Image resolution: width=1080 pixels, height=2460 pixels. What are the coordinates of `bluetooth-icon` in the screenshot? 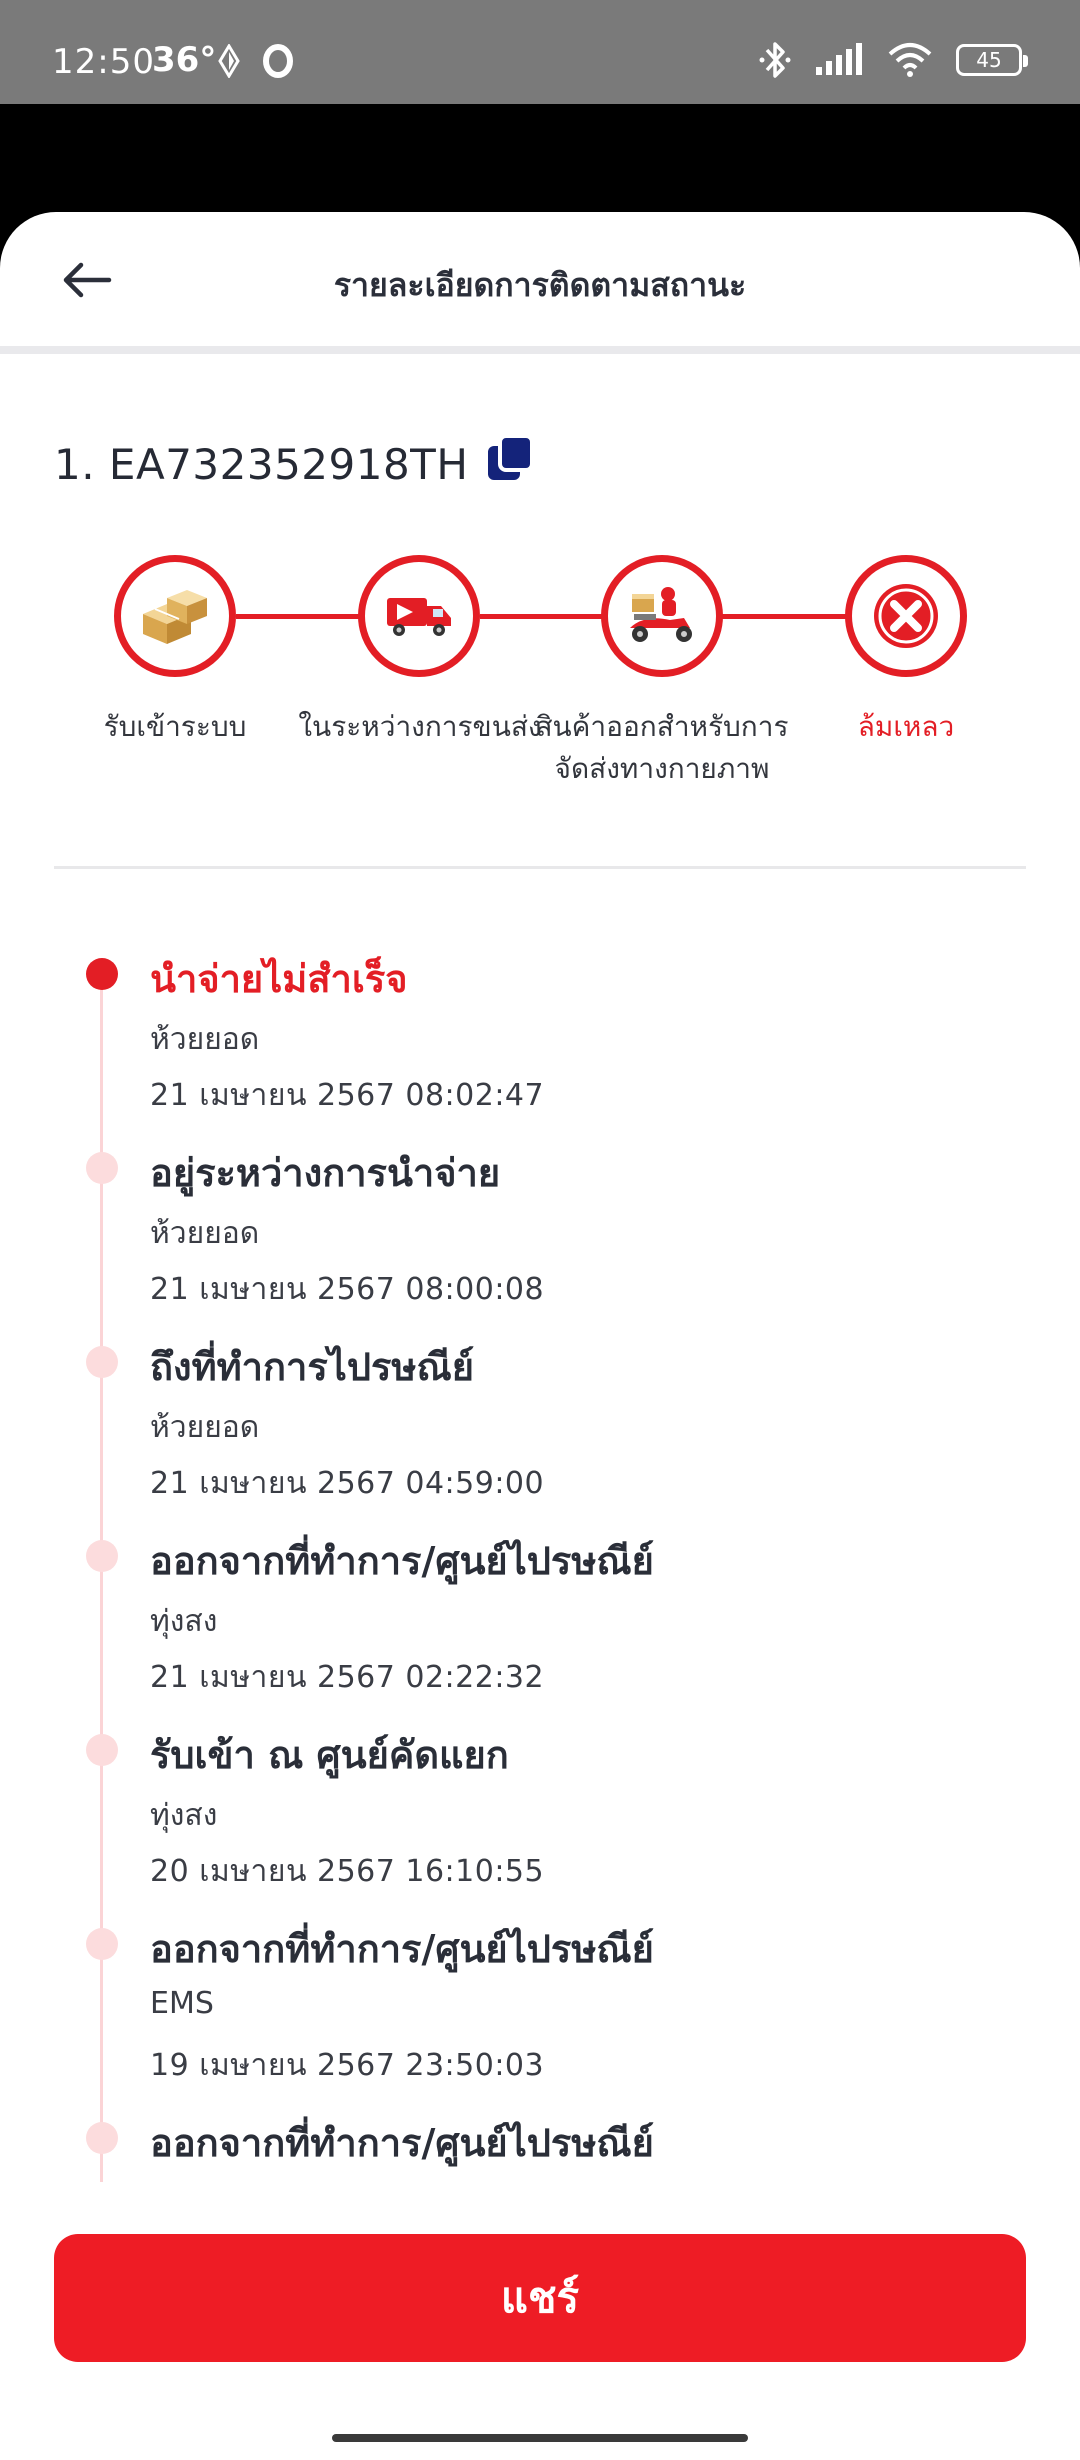 It's located at (775, 60).